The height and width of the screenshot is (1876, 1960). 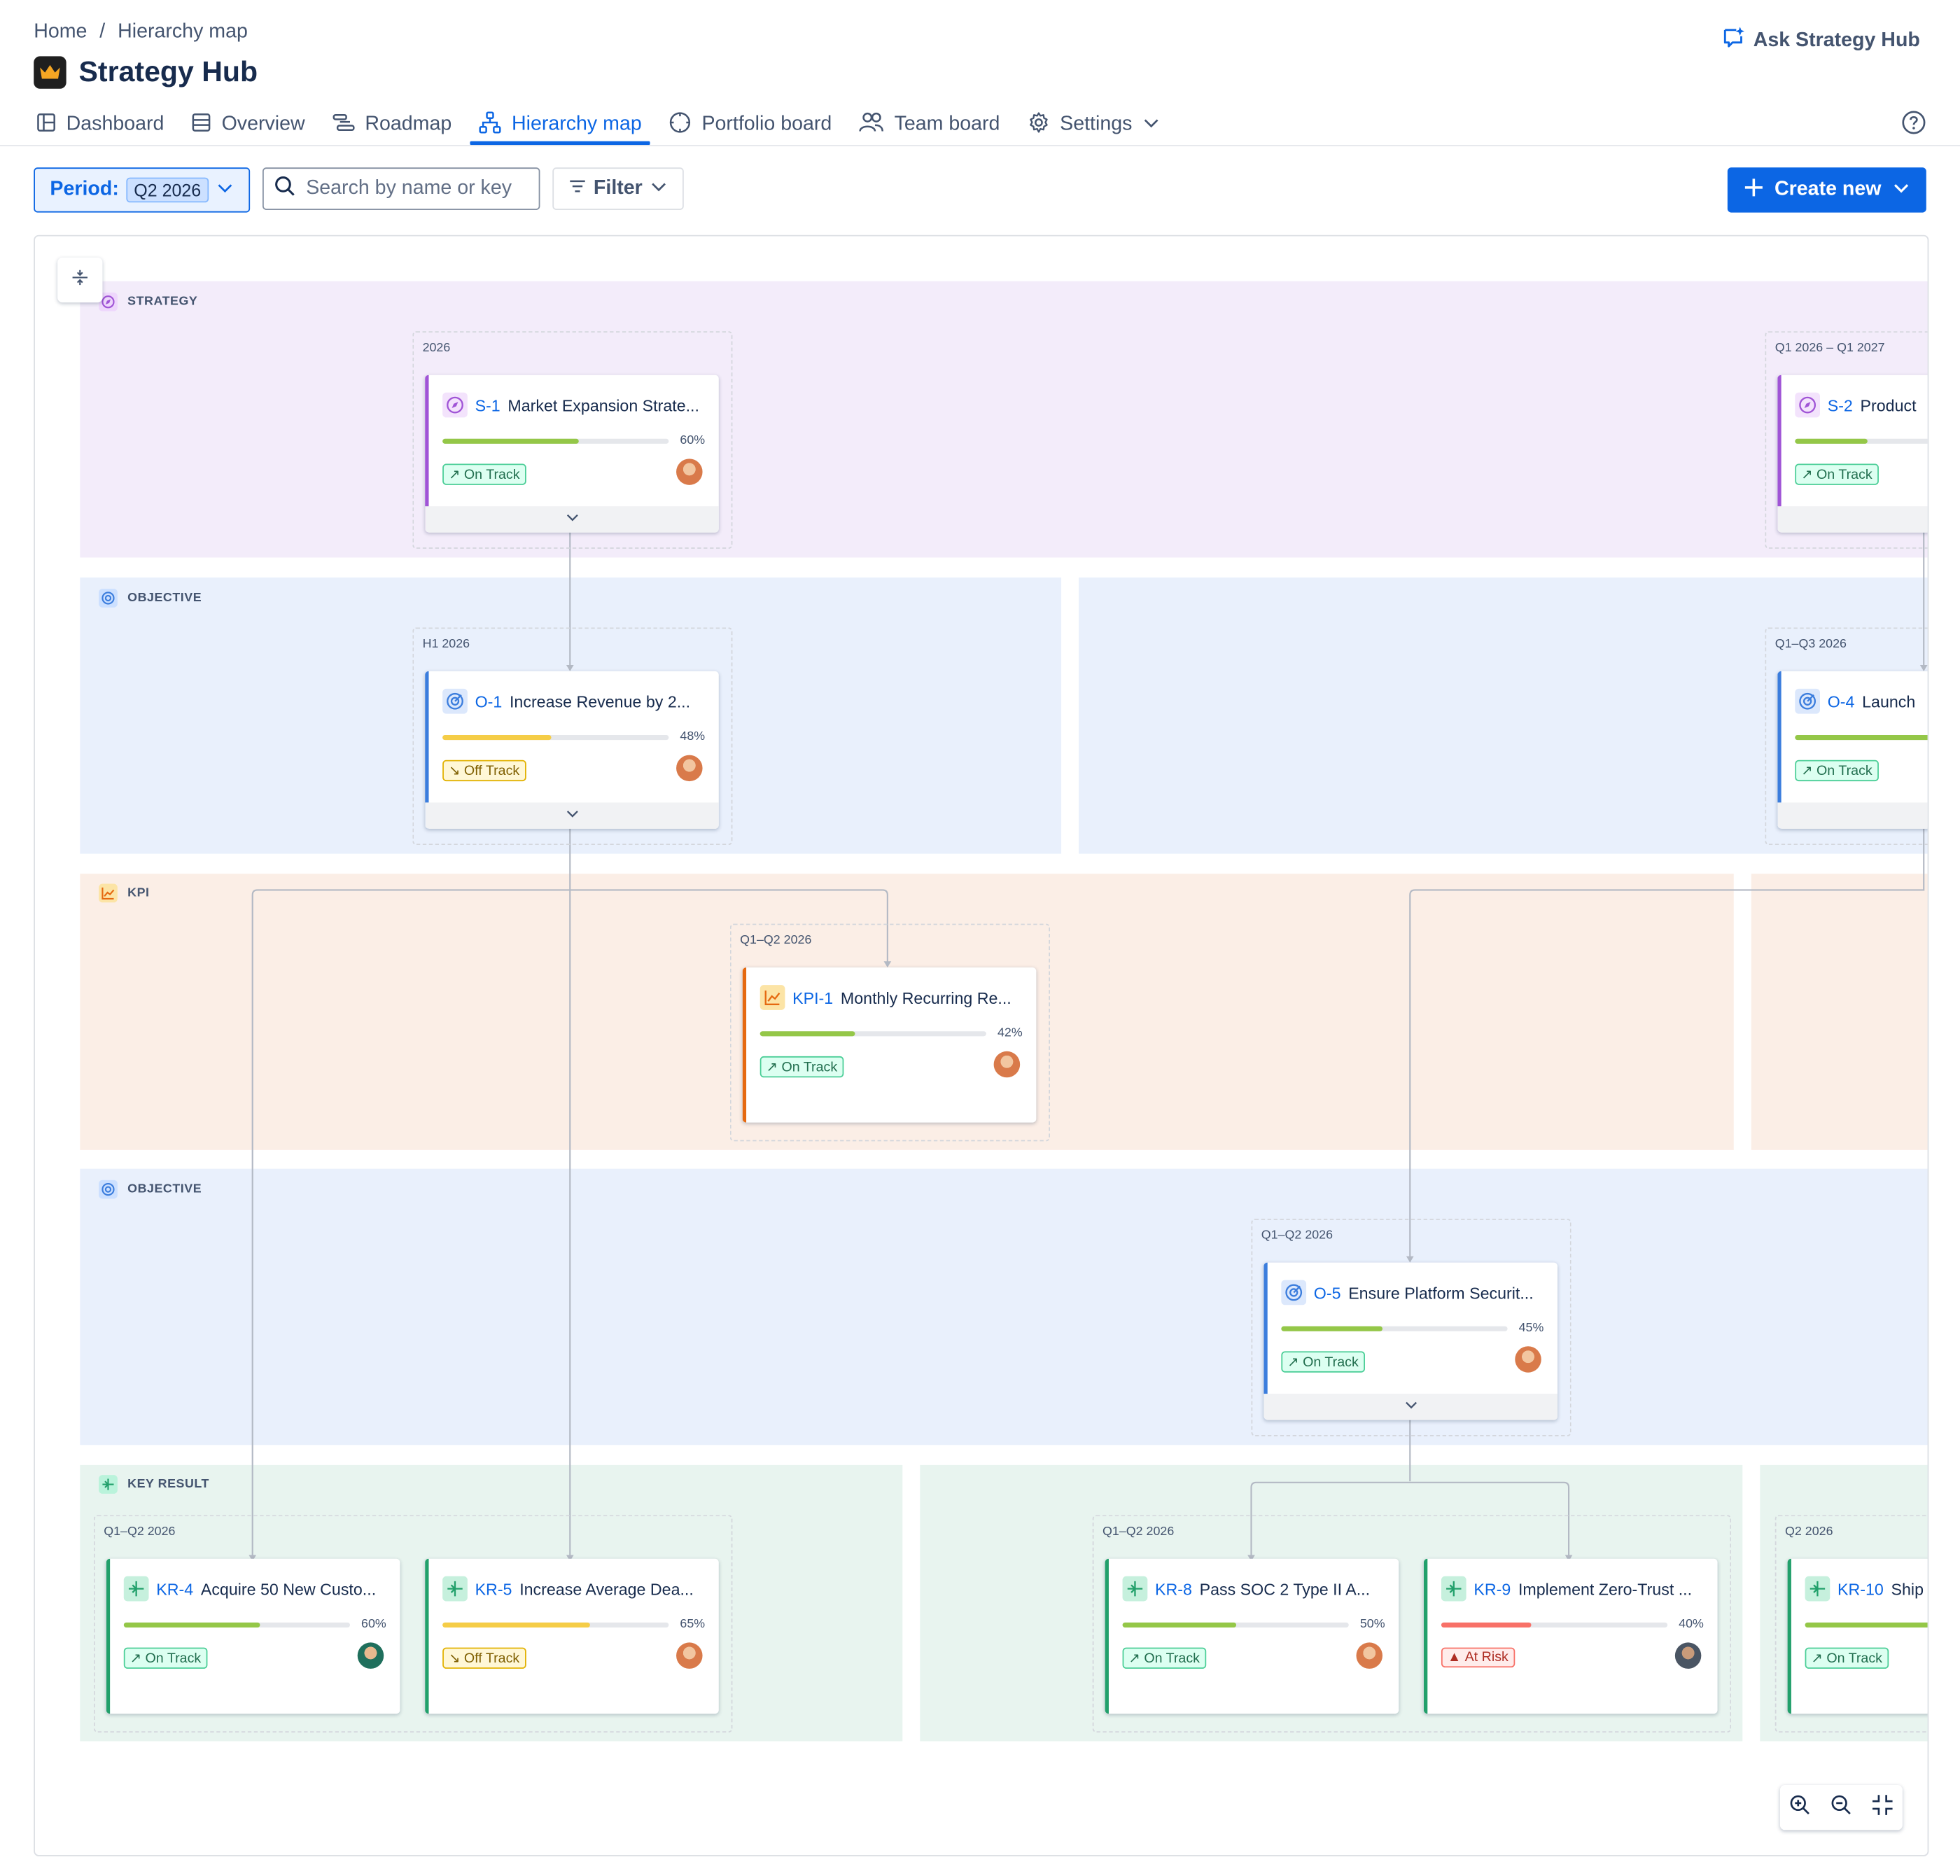 I want to click on card-key: KR-5, so click(x=493, y=1588).